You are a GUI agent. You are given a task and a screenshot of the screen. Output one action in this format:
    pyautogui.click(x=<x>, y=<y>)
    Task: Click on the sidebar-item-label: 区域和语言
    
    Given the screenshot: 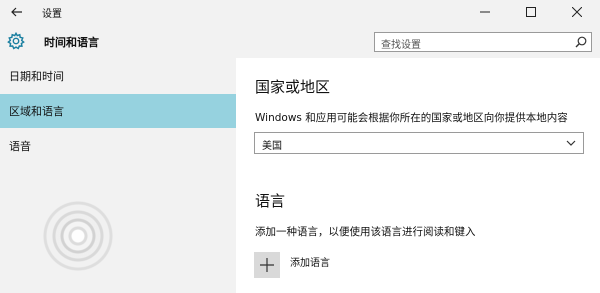 What is the action you would take?
    pyautogui.click(x=36, y=111)
    